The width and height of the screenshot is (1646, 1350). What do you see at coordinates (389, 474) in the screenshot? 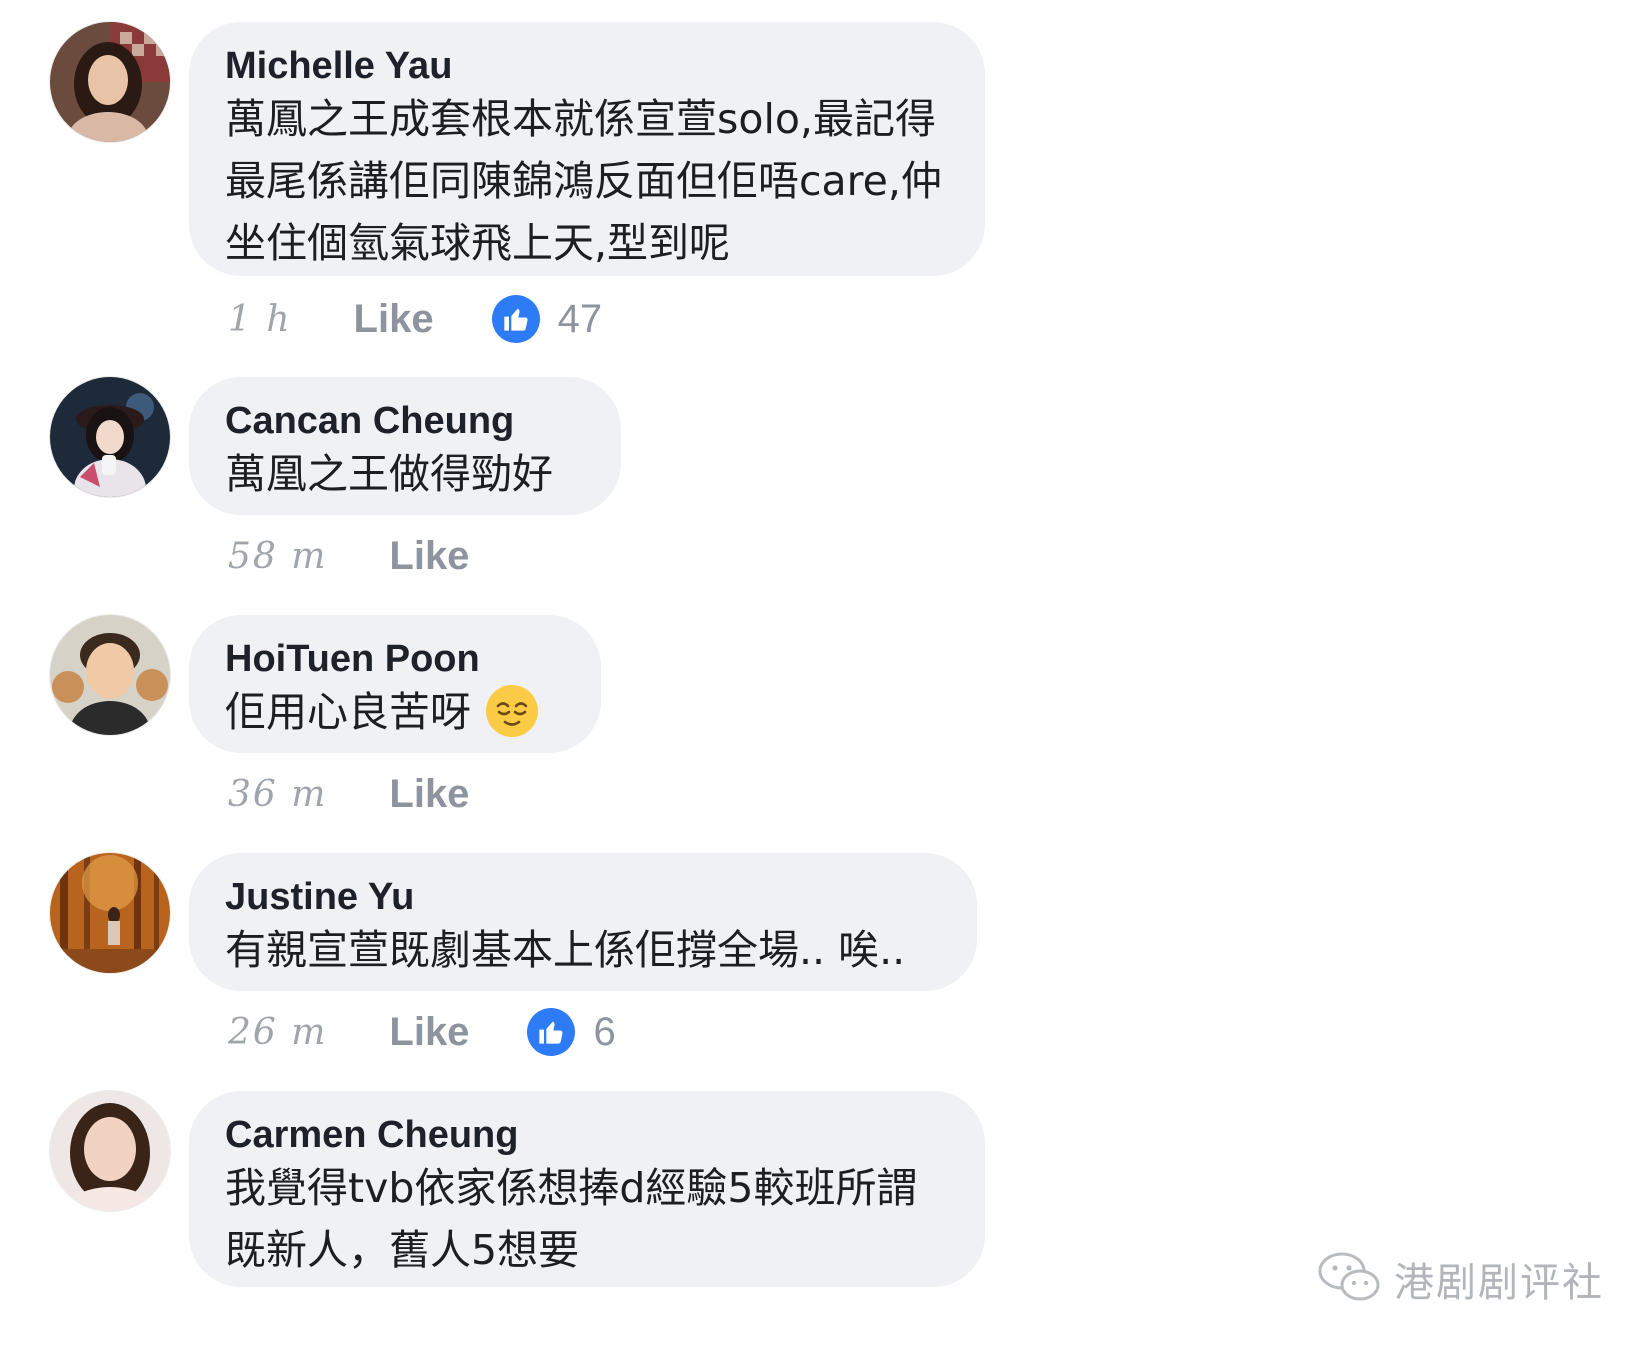
I see `comment-text: 萬凰之王做得勁好` at bounding box center [389, 474].